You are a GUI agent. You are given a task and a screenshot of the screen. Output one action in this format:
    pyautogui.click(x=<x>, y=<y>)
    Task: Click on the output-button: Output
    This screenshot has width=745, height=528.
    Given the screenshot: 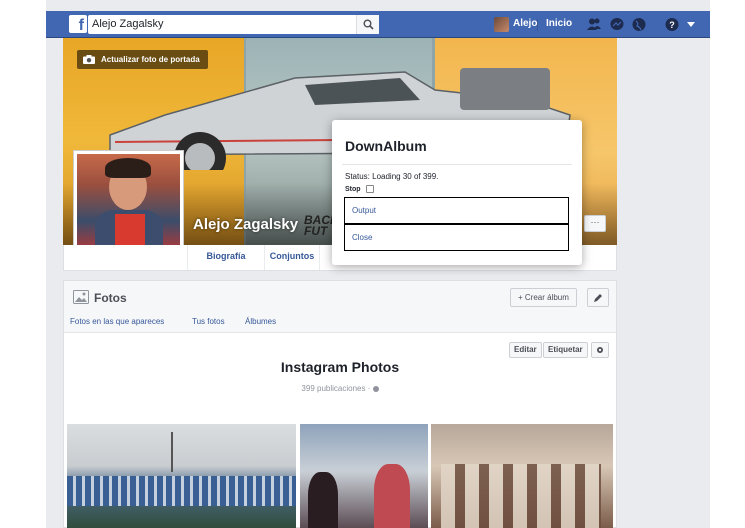 What is the action you would take?
    pyautogui.click(x=456, y=210)
    